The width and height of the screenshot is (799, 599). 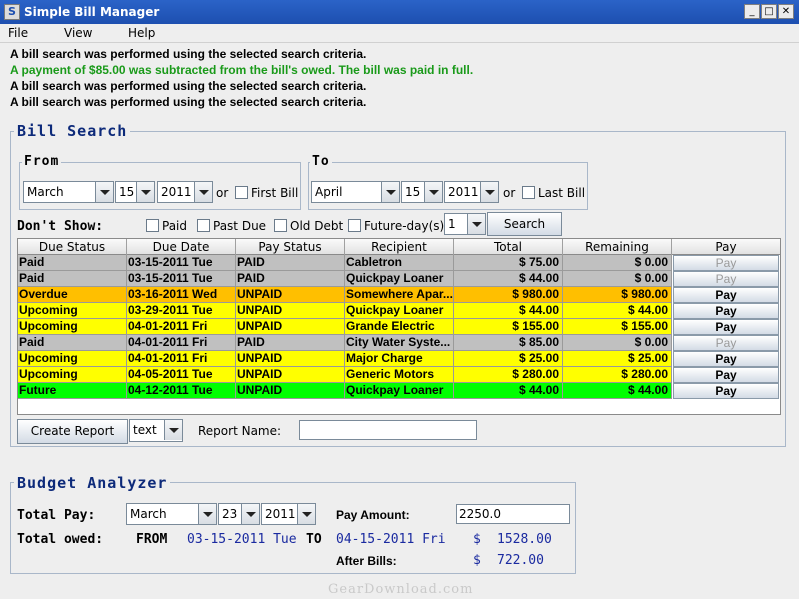 I want to click on to-year-select: 2011, so click(x=471, y=192).